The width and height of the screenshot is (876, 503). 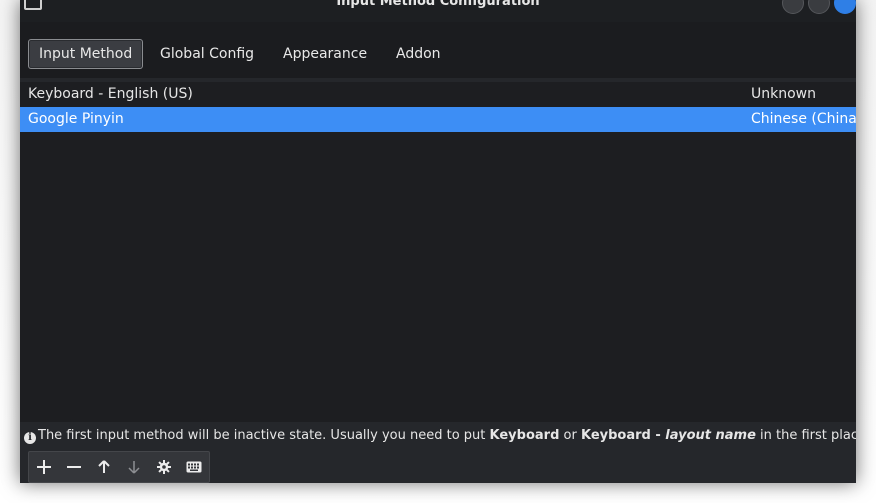 I want to click on info-text-3: in the first place., so click(x=808, y=435).